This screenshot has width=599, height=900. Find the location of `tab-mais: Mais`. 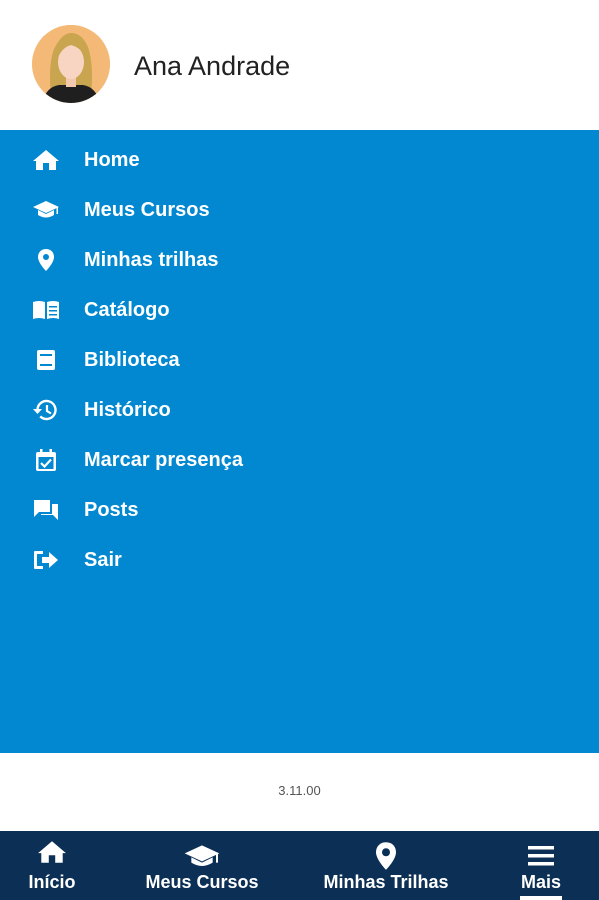

tab-mais: Mais is located at coordinates (541, 865).